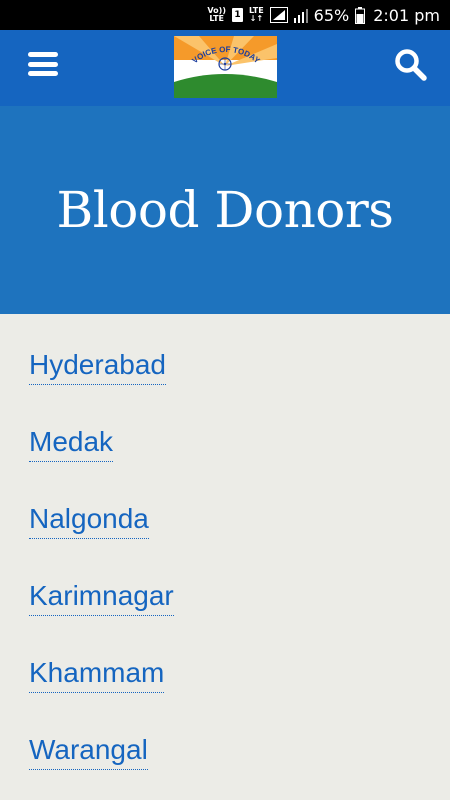  What do you see at coordinates (89, 520) in the screenshot?
I see `district-link-nalgonda: Nalgonda` at bounding box center [89, 520].